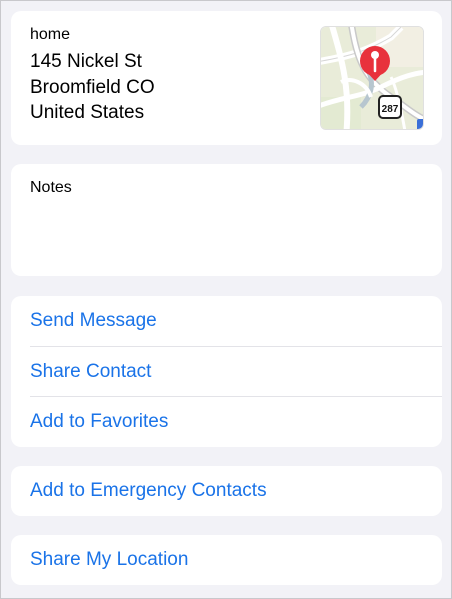  I want to click on address-country: United States, so click(87, 112).